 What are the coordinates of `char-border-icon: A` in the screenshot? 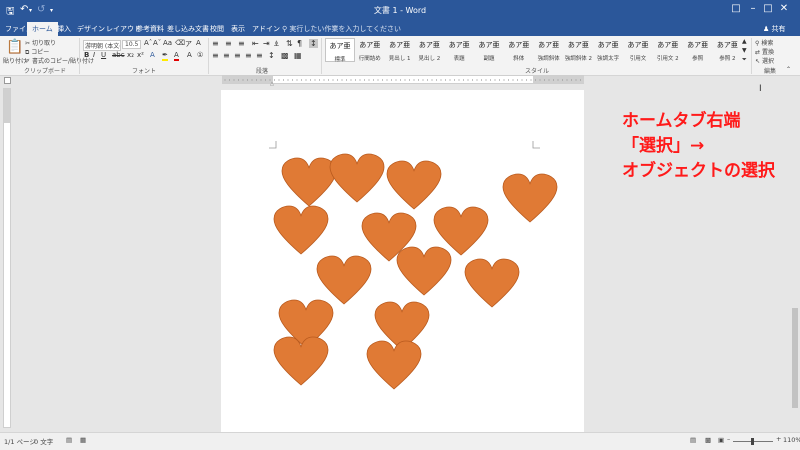 It's located at (198, 43).